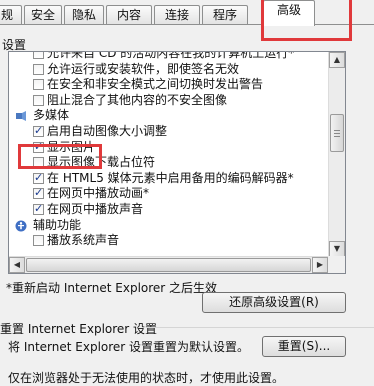 This screenshot has width=374, height=386. What do you see at coordinates (21, 116) in the screenshot?
I see `multimedia-icon` at bounding box center [21, 116].